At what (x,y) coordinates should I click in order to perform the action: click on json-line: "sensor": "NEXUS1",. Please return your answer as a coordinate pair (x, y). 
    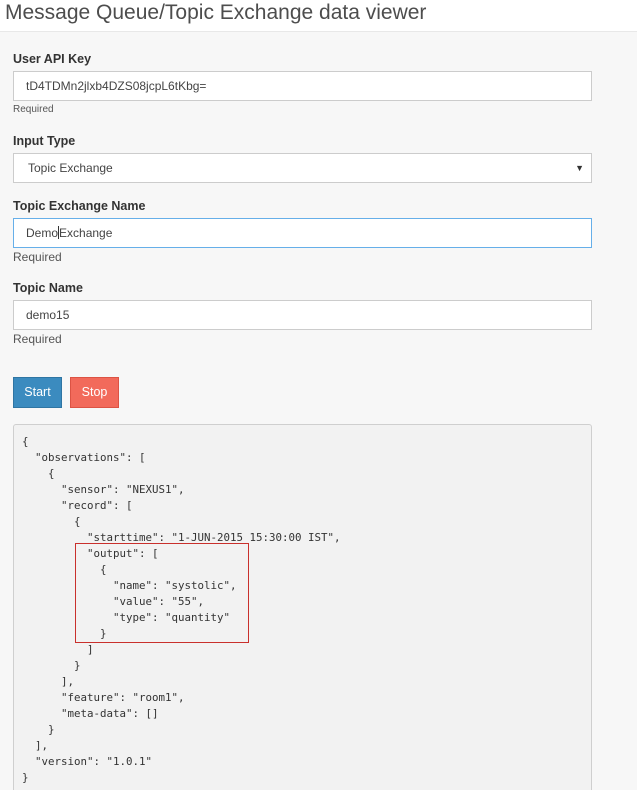
    Looking at the image, I should click on (103, 489).